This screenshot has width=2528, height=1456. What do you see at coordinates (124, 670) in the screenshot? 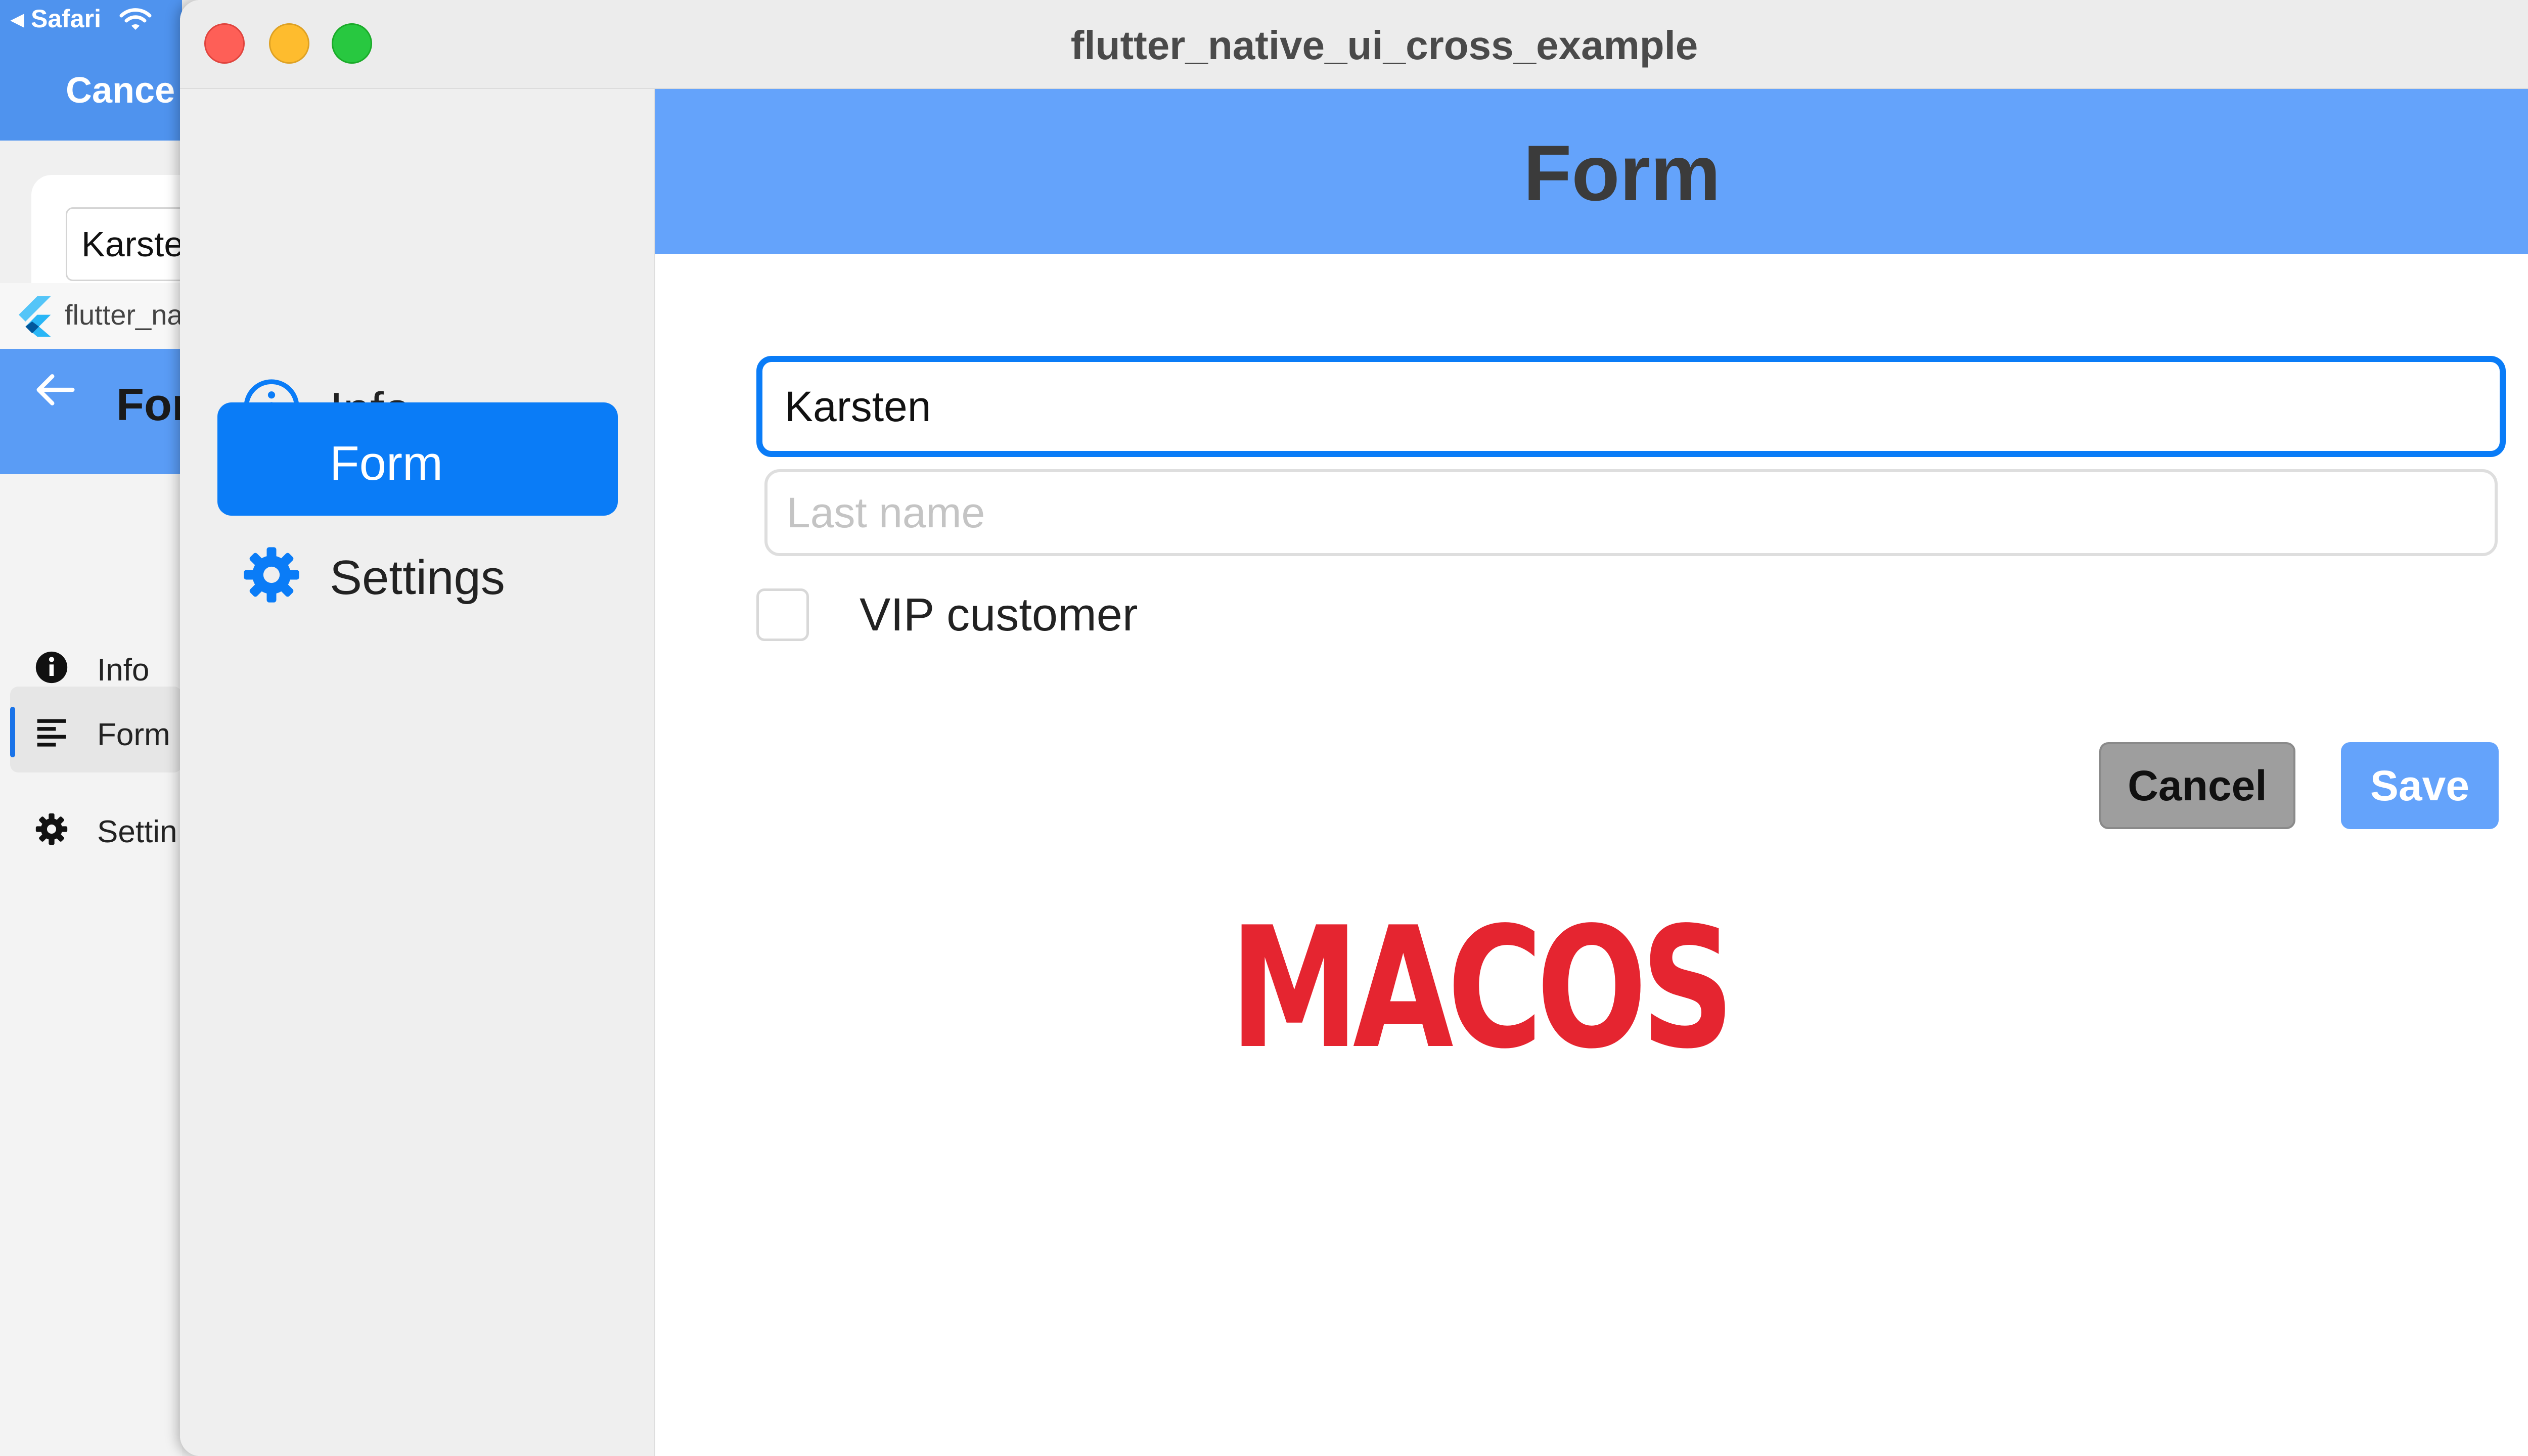
I see `windows-nav-label-info: Info` at bounding box center [124, 670].